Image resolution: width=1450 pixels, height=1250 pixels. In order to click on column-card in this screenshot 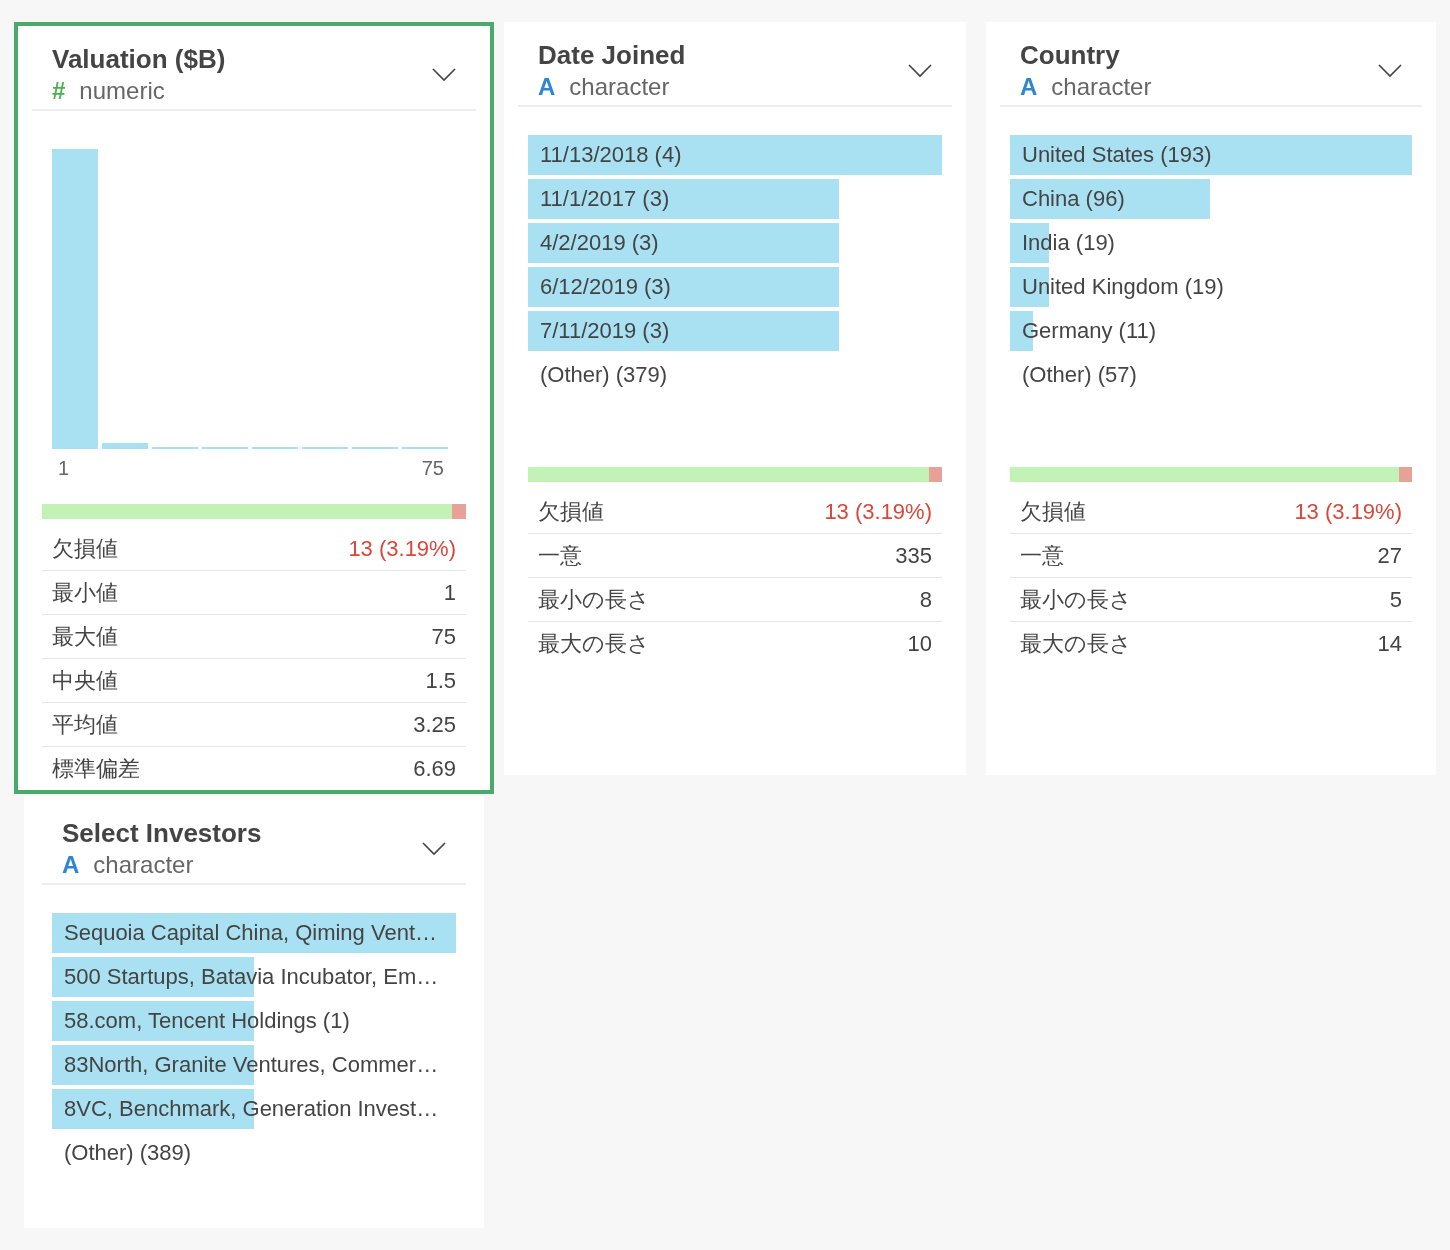, I will do `click(254, 1012)`.